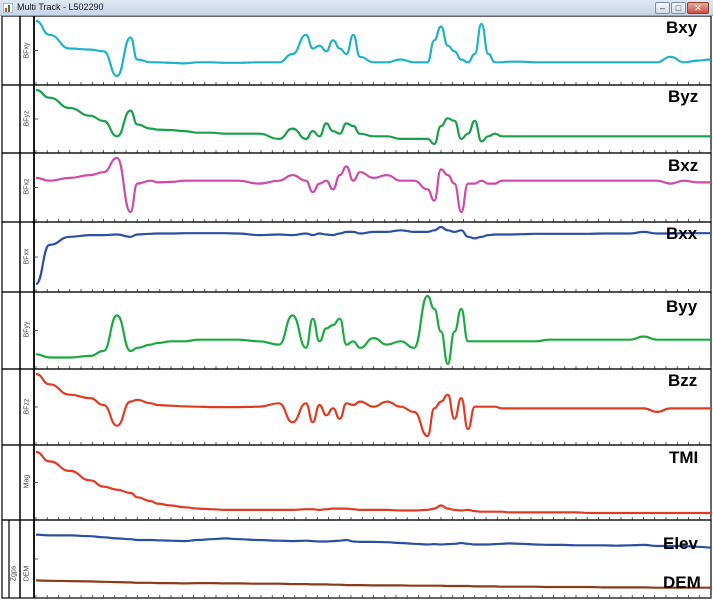 This screenshot has width=713, height=607. What do you see at coordinates (27, 481) in the screenshot?
I see `axis-label-mag: Mag` at bounding box center [27, 481].